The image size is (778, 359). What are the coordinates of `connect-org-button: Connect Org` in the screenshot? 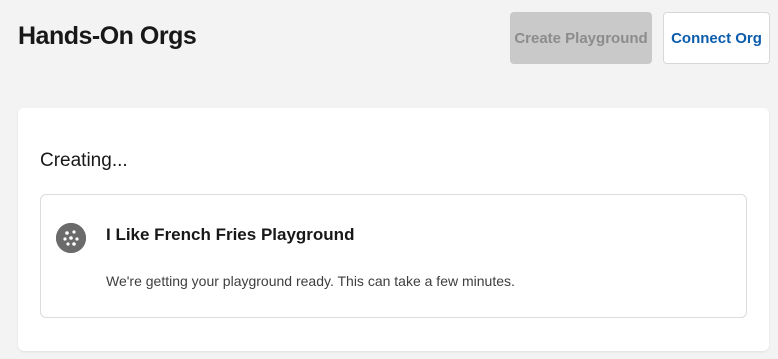 It's located at (716, 38).